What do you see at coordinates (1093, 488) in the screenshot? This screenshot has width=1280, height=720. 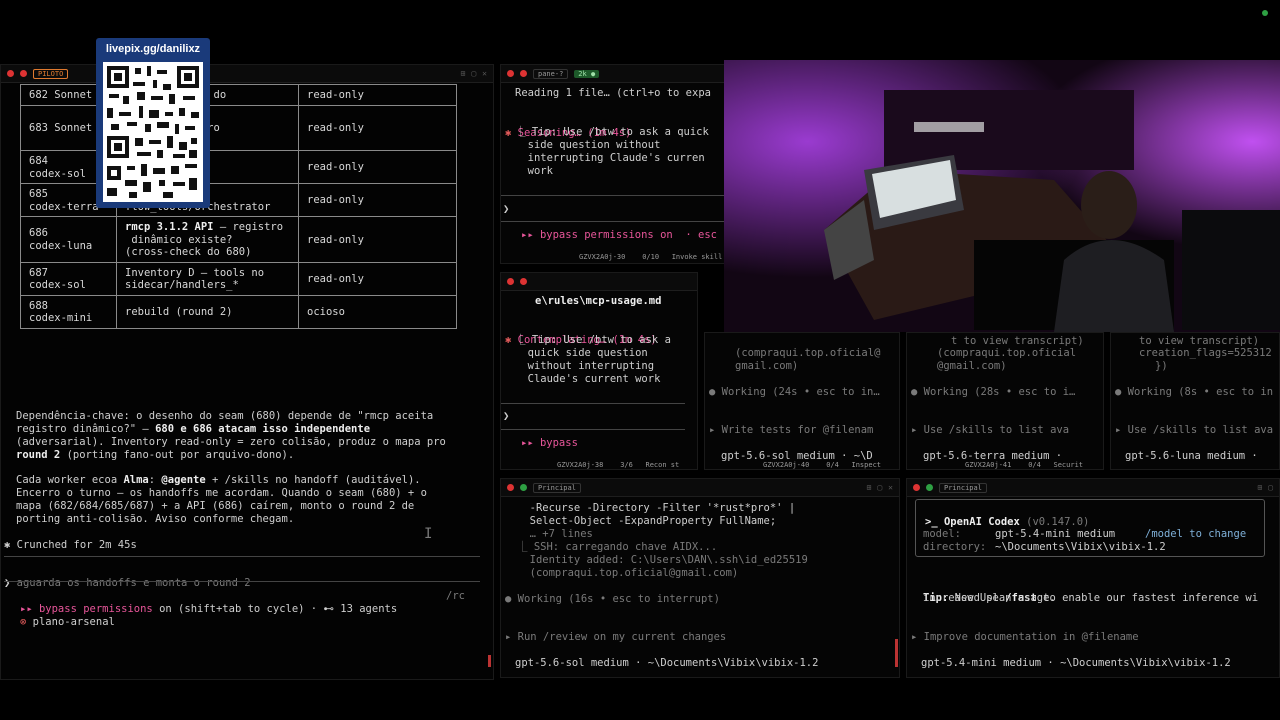 I see `bottom-right-tabbar: Principal ⊞ ▢` at bounding box center [1093, 488].